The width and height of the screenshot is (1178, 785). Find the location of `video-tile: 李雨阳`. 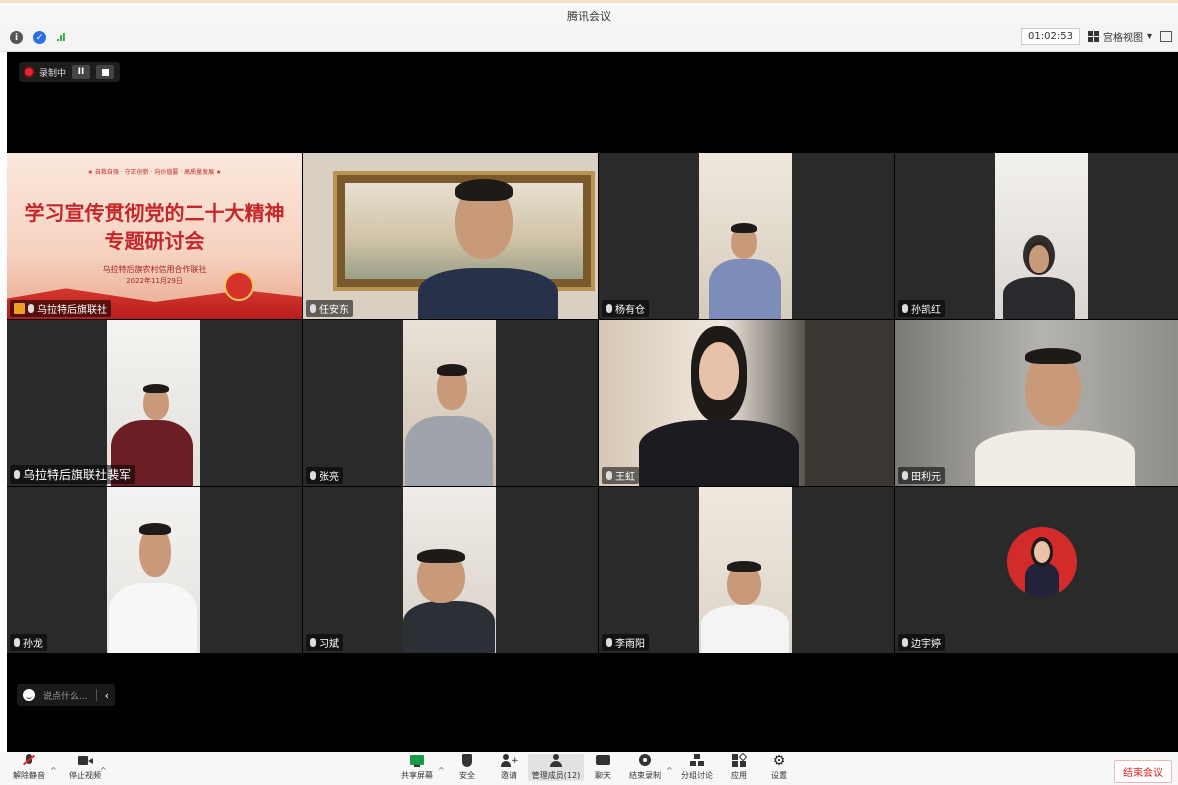

video-tile: 李雨阳 is located at coordinates (746, 570).